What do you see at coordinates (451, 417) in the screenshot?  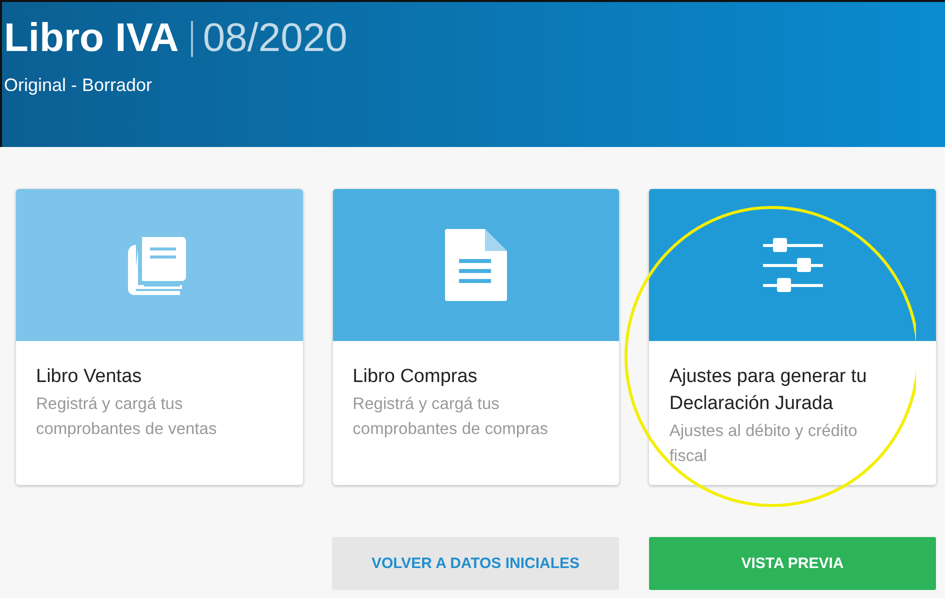 I see `card-description: Registrá y cargá tus comprobantes de compras` at bounding box center [451, 417].